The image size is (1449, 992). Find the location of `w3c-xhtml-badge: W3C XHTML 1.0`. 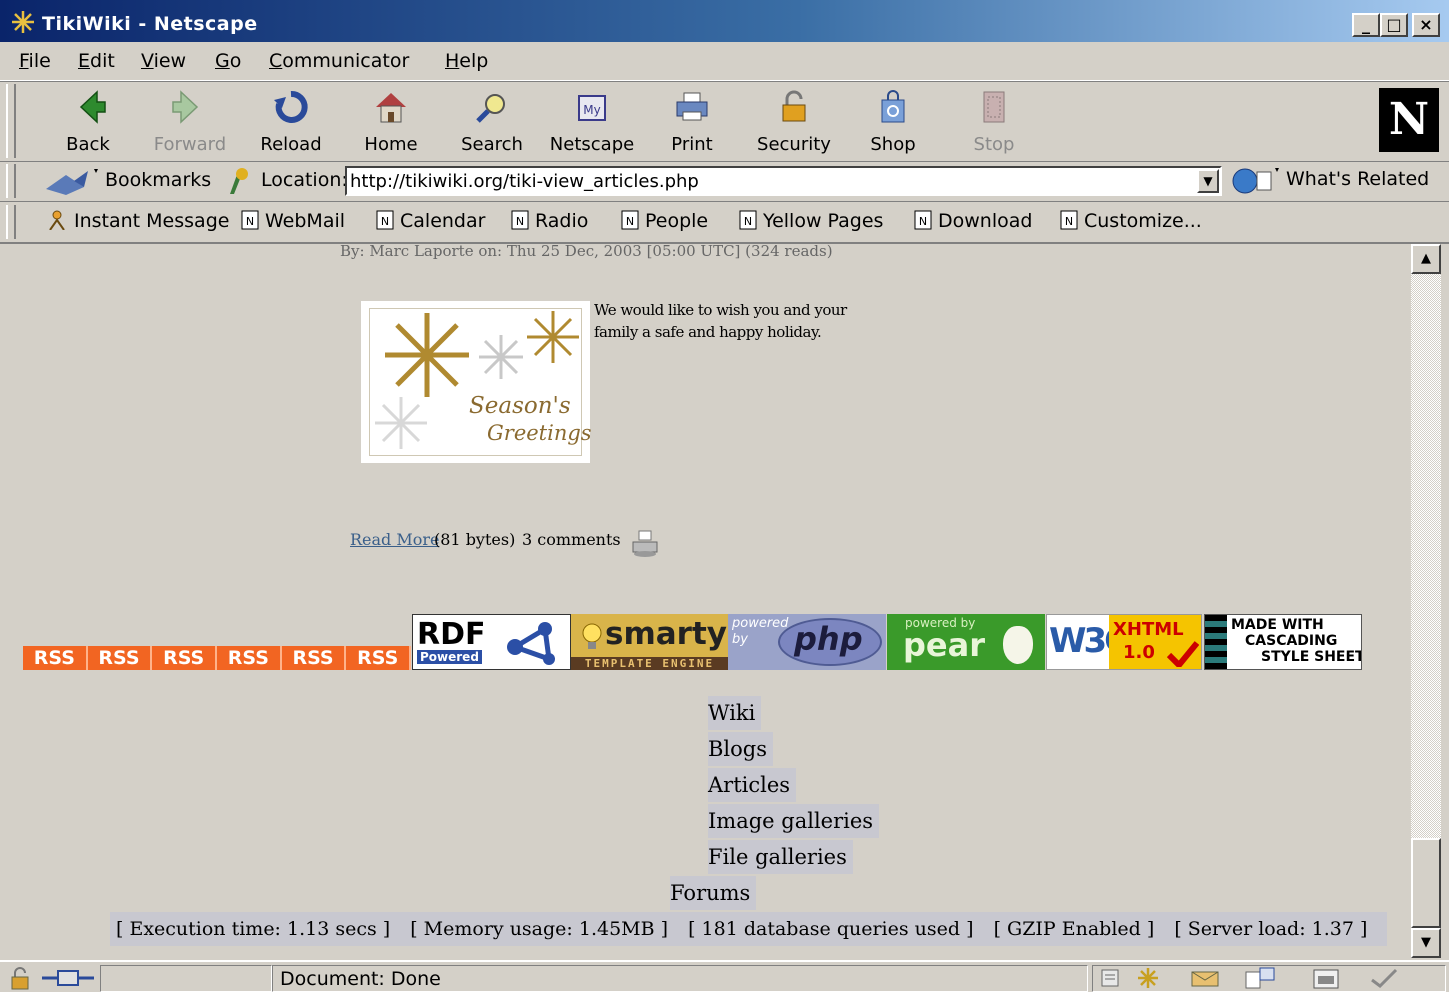

w3c-xhtml-badge: W3C XHTML 1.0 is located at coordinates (1124, 642).